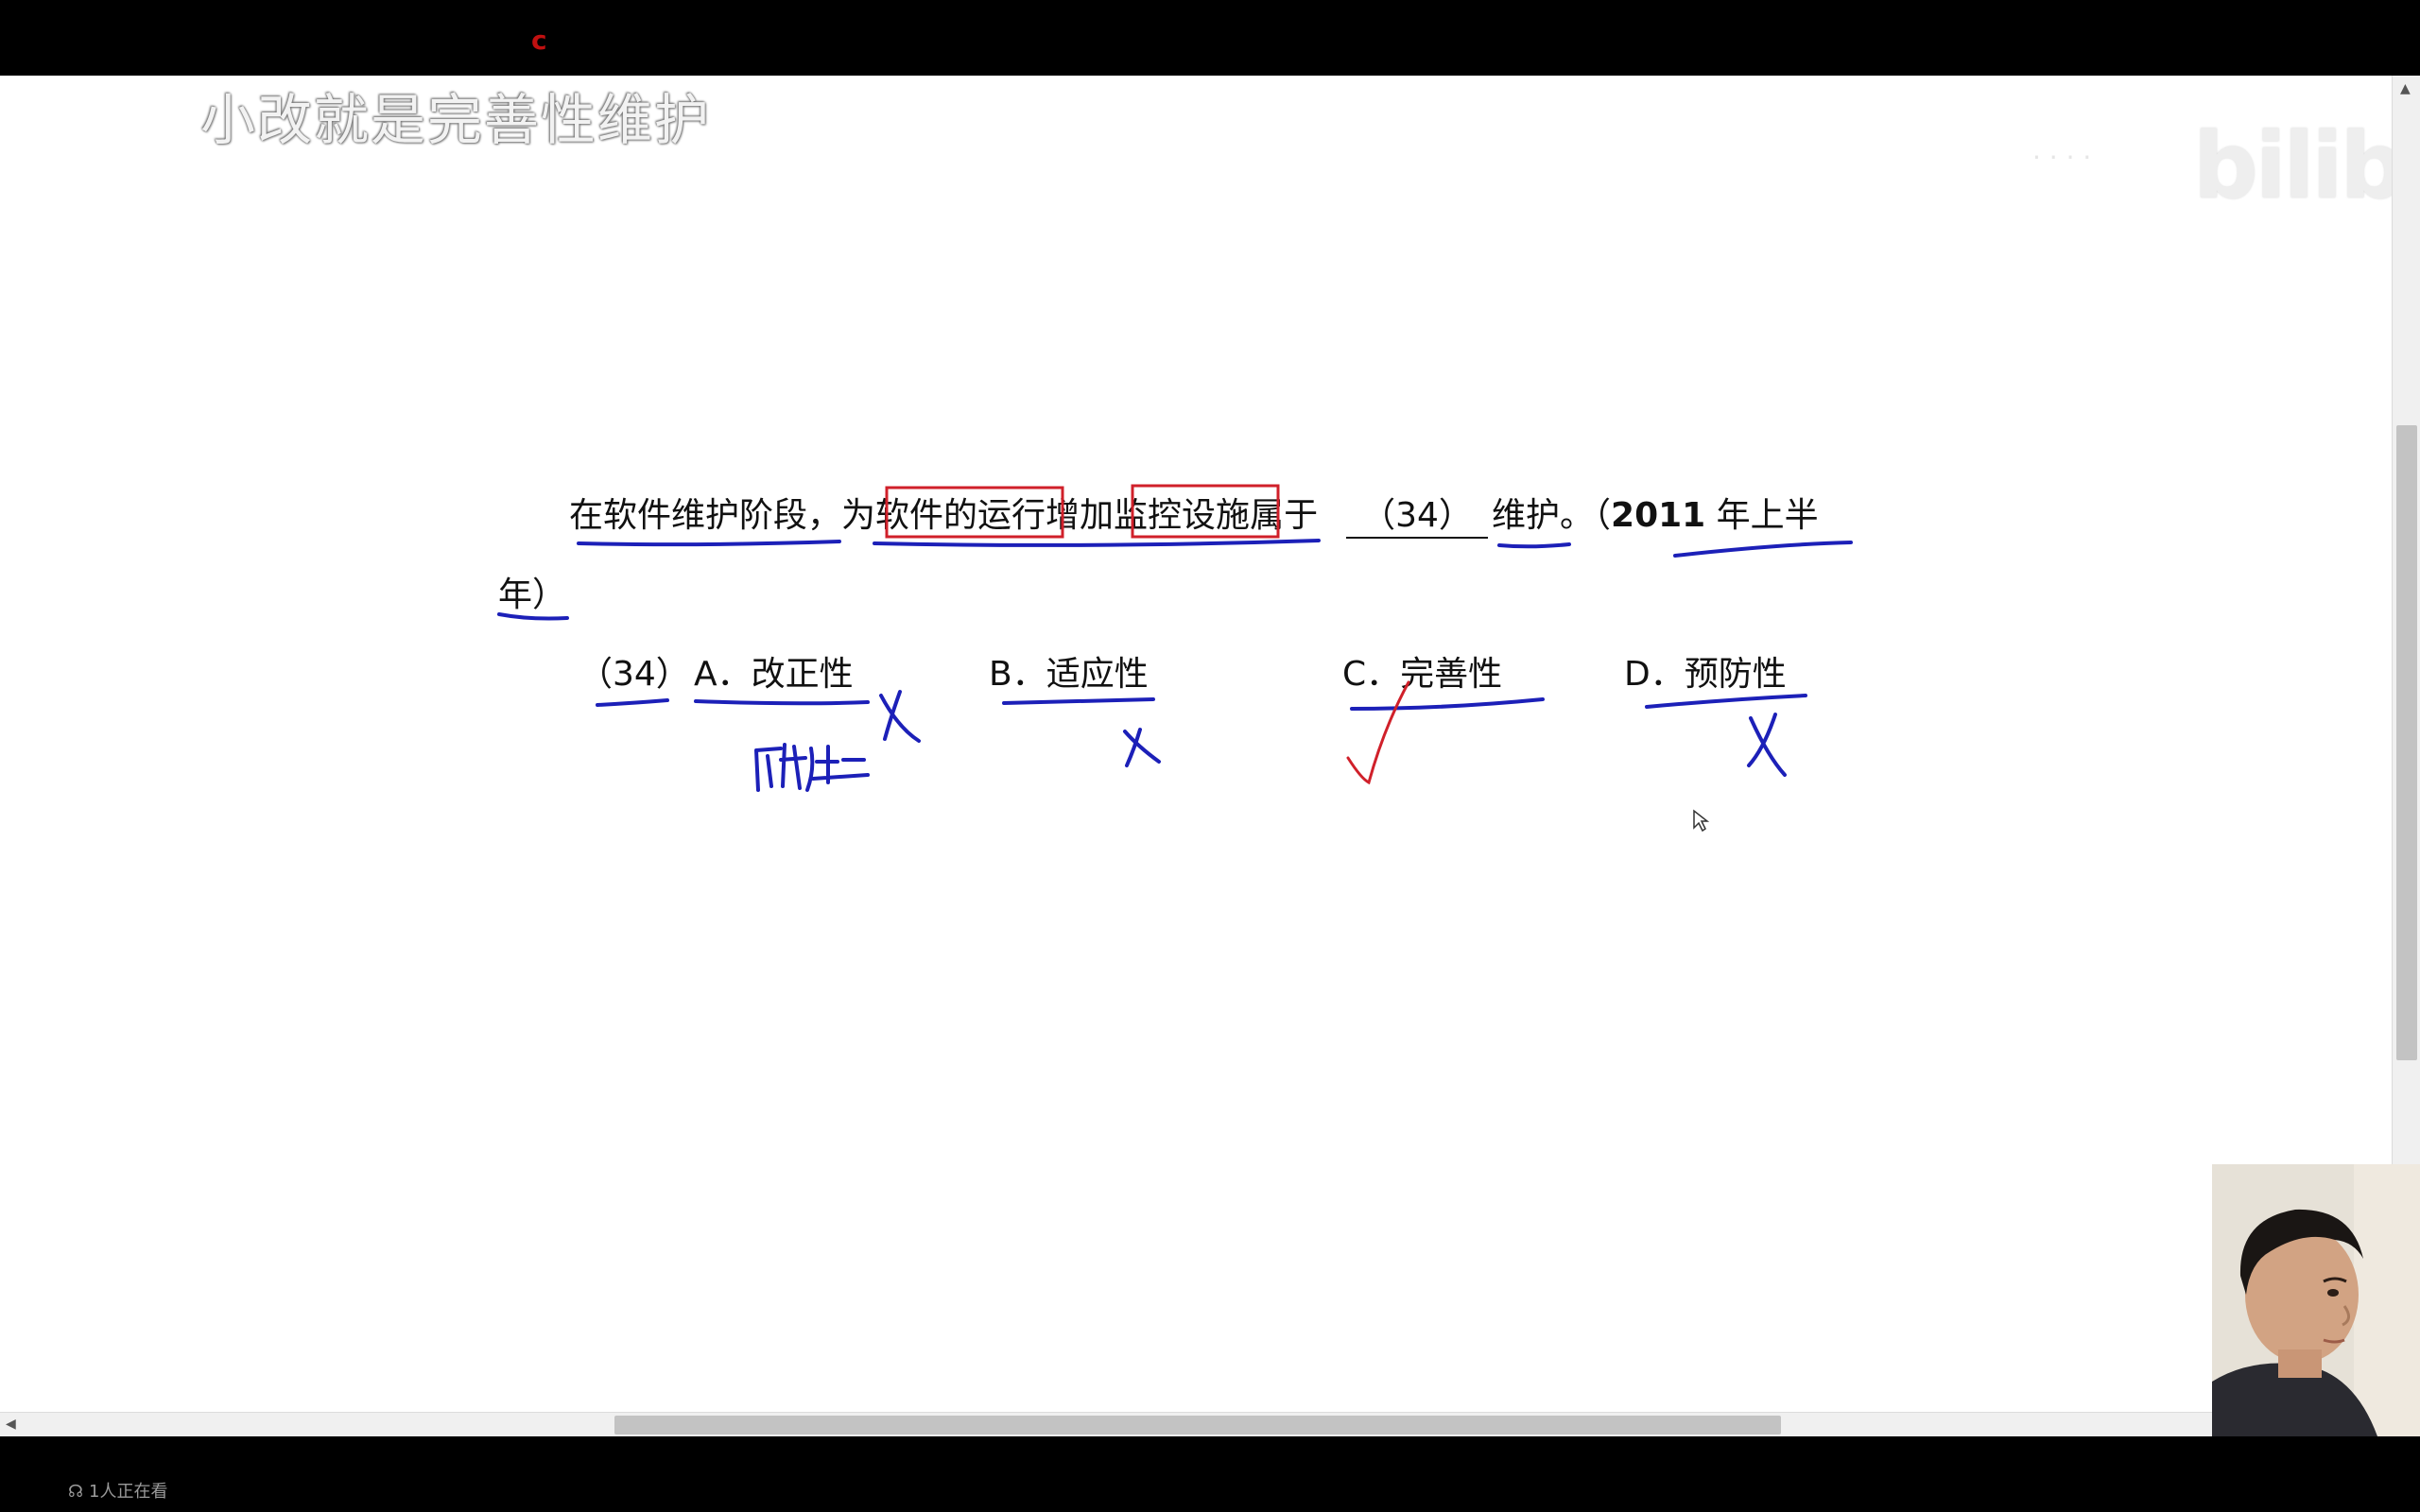 The height and width of the screenshot is (1512, 2420). I want to click on pen-annotations-overlay, so click(1175, 658).